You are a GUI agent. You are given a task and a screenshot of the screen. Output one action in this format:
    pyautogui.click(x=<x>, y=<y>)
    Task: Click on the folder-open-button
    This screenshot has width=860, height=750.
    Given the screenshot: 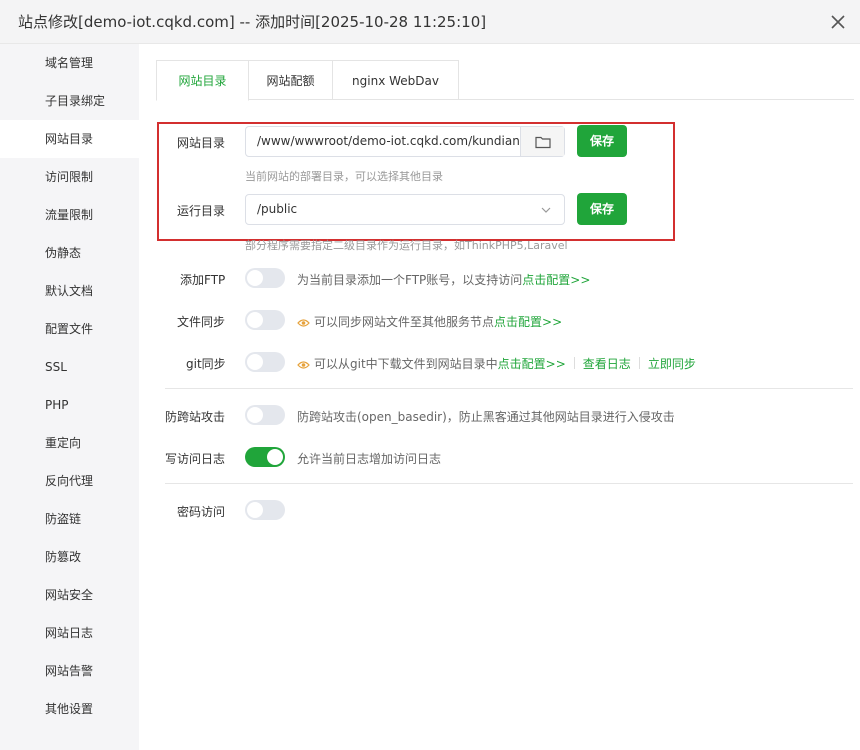 What is the action you would take?
    pyautogui.click(x=542, y=141)
    